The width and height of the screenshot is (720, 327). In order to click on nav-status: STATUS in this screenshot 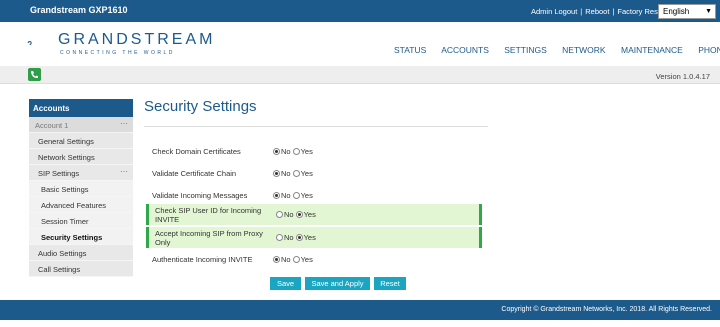, I will do `click(410, 50)`.